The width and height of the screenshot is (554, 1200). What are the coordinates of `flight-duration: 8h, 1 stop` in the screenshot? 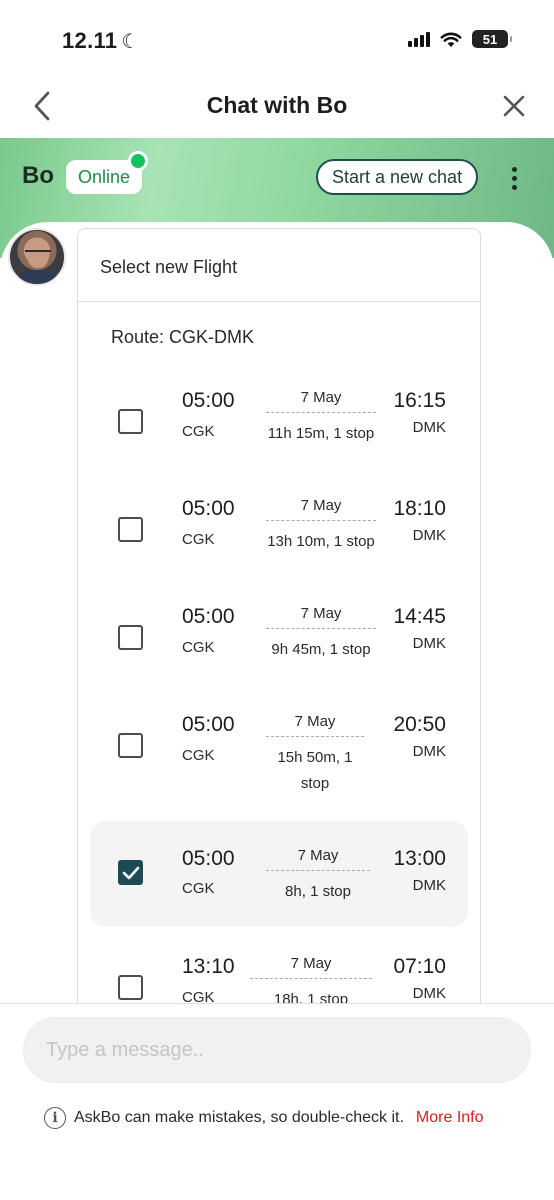 It's located at (318, 891).